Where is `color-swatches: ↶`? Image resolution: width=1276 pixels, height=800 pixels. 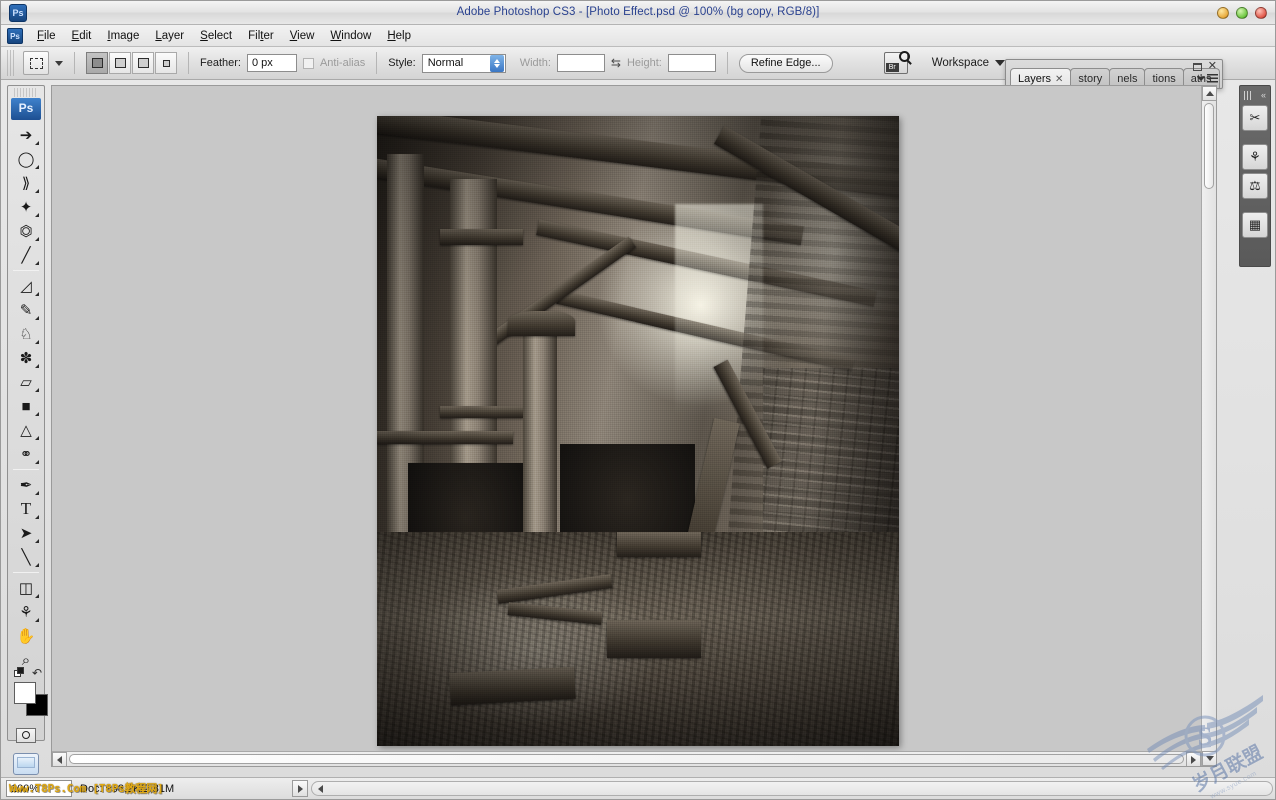 color-swatches: ↶ is located at coordinates (31, 693).